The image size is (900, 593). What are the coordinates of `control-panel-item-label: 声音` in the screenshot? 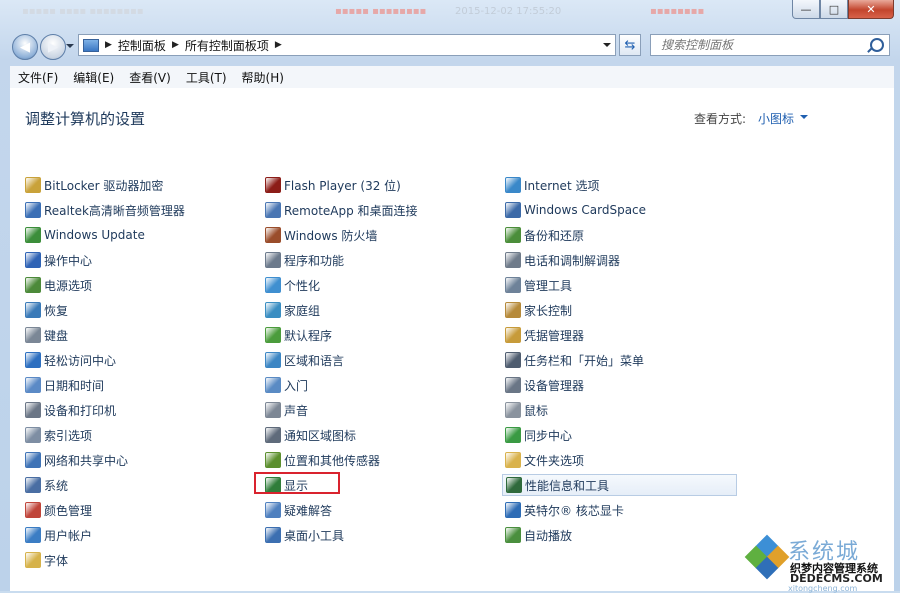 It's located at (296, 410).